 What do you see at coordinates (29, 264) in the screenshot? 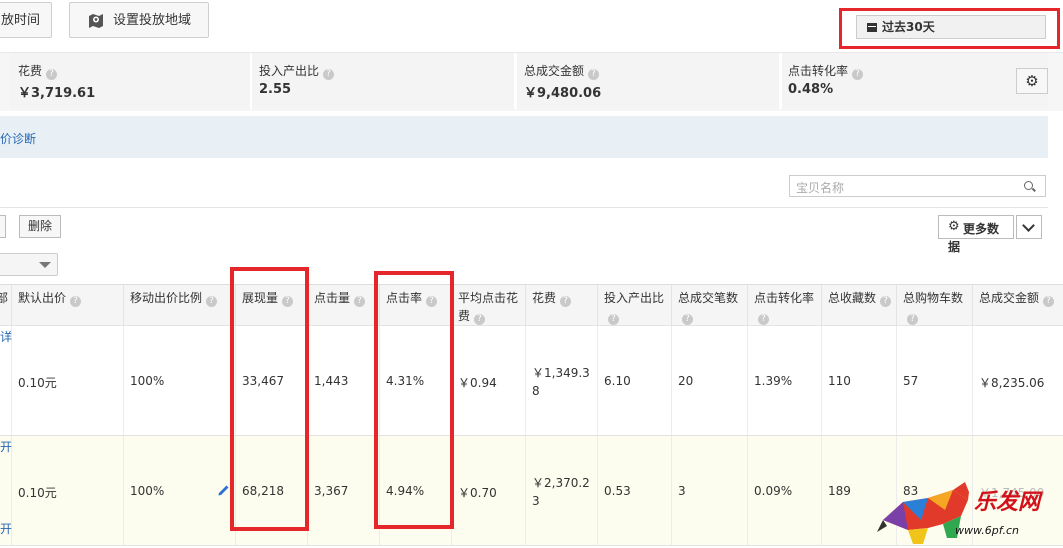
I see `filter-dropdown` at bounding box center [29, 264].